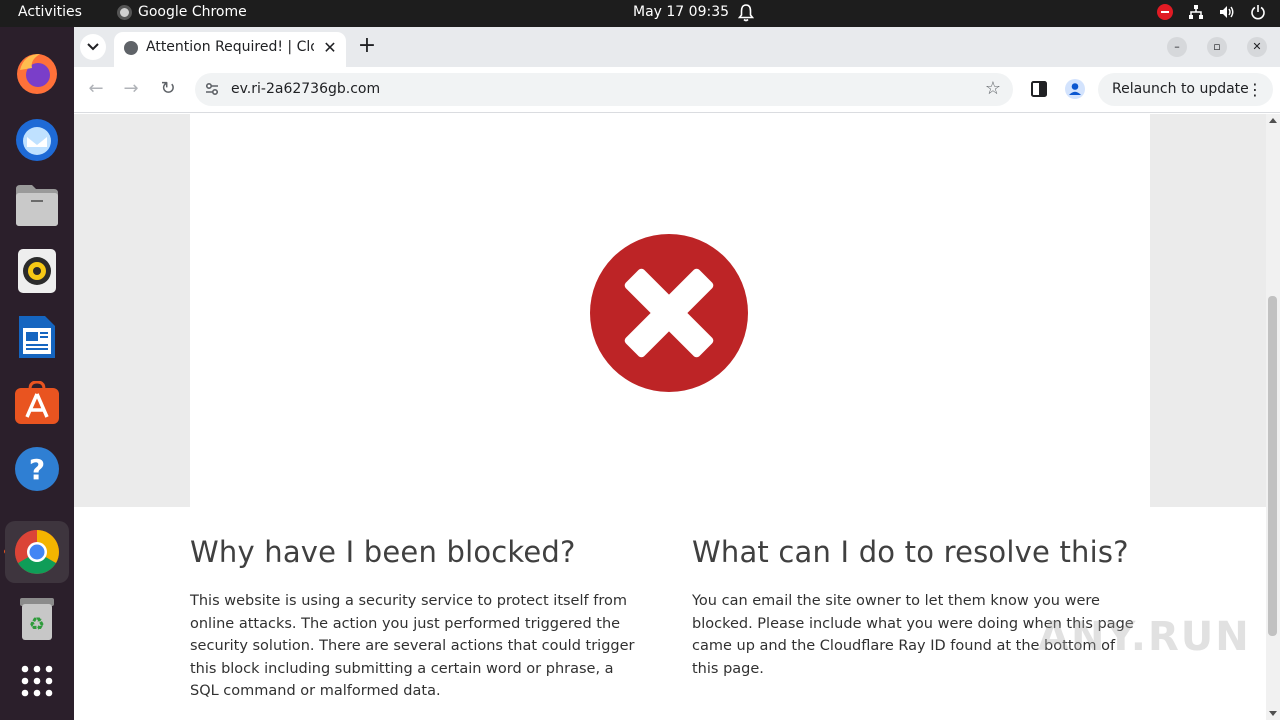 This screenshot has height=720, width=1280. I want to click on tab-search-button, so click(93, 47).